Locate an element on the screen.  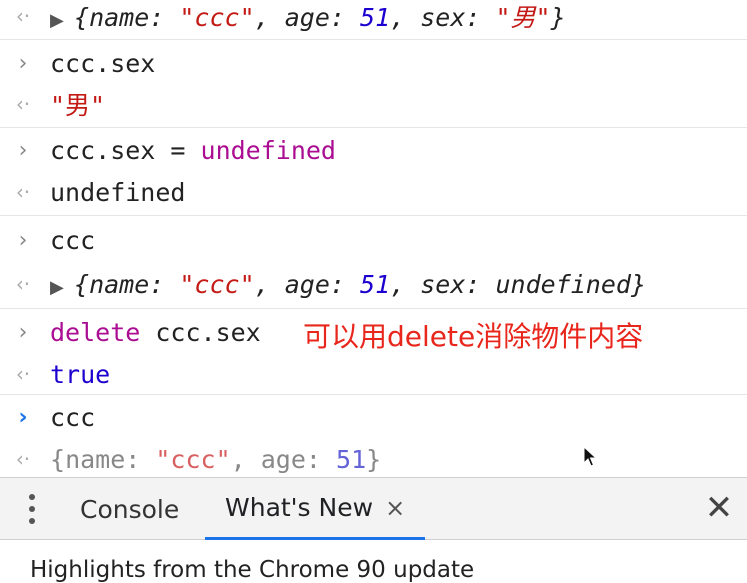
object-preview: {name: "ccc", age: 51} is located at coordinates (215, 459).